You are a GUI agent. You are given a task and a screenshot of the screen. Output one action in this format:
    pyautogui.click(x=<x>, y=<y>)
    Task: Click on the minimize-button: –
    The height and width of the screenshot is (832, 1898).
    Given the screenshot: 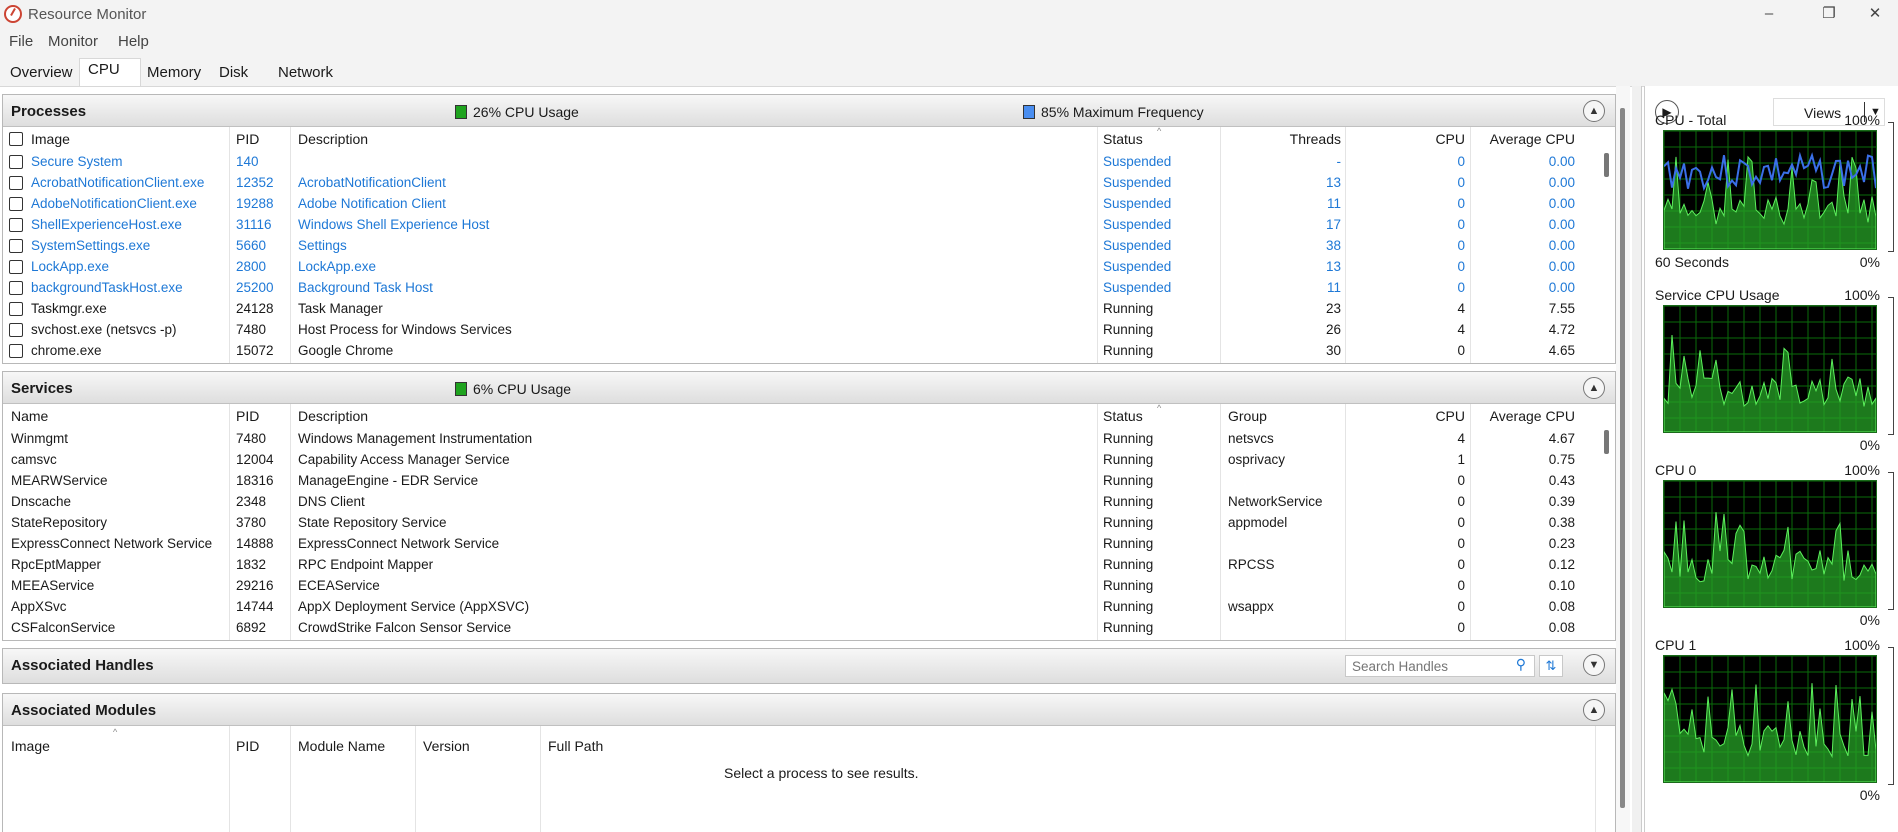 What is the action you would take?
    pyautogui.click(x=1769, y=15)
    